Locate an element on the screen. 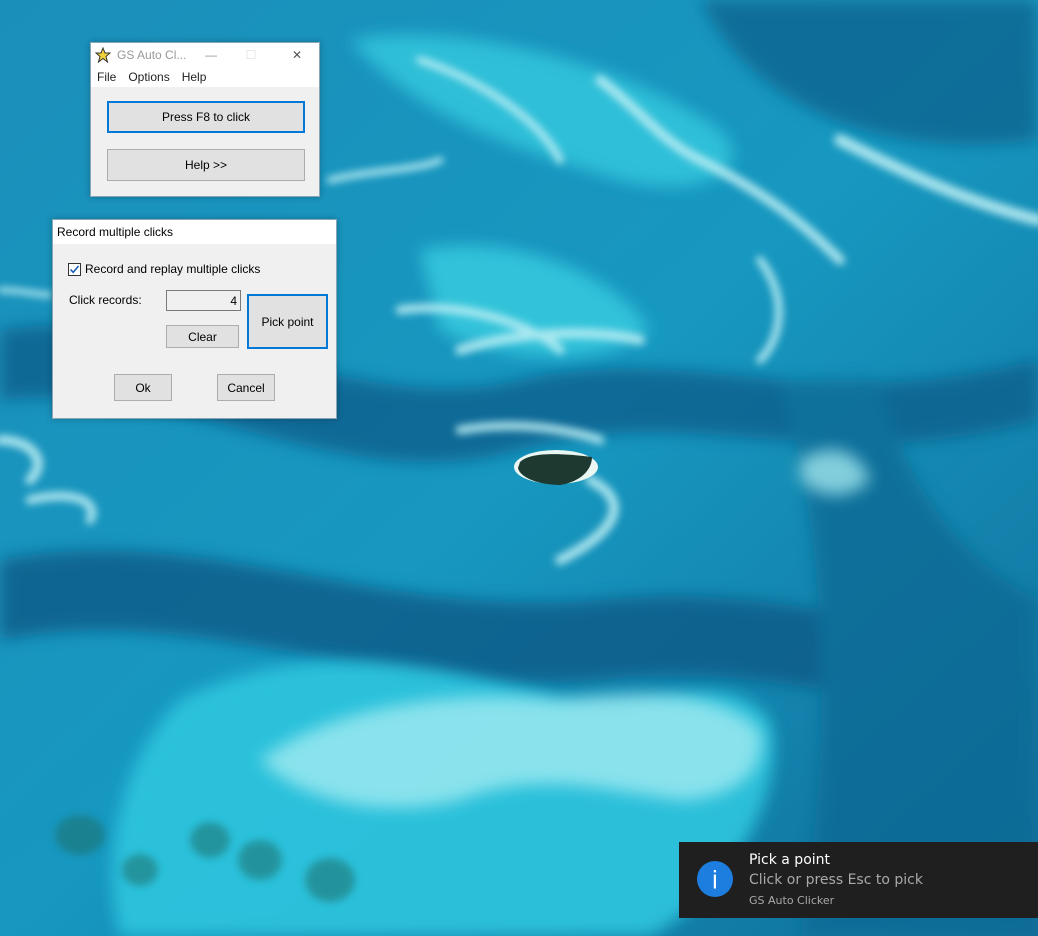 The image size is (1038, 936). record-replay-checkbox is located at coordinates (74, 269).